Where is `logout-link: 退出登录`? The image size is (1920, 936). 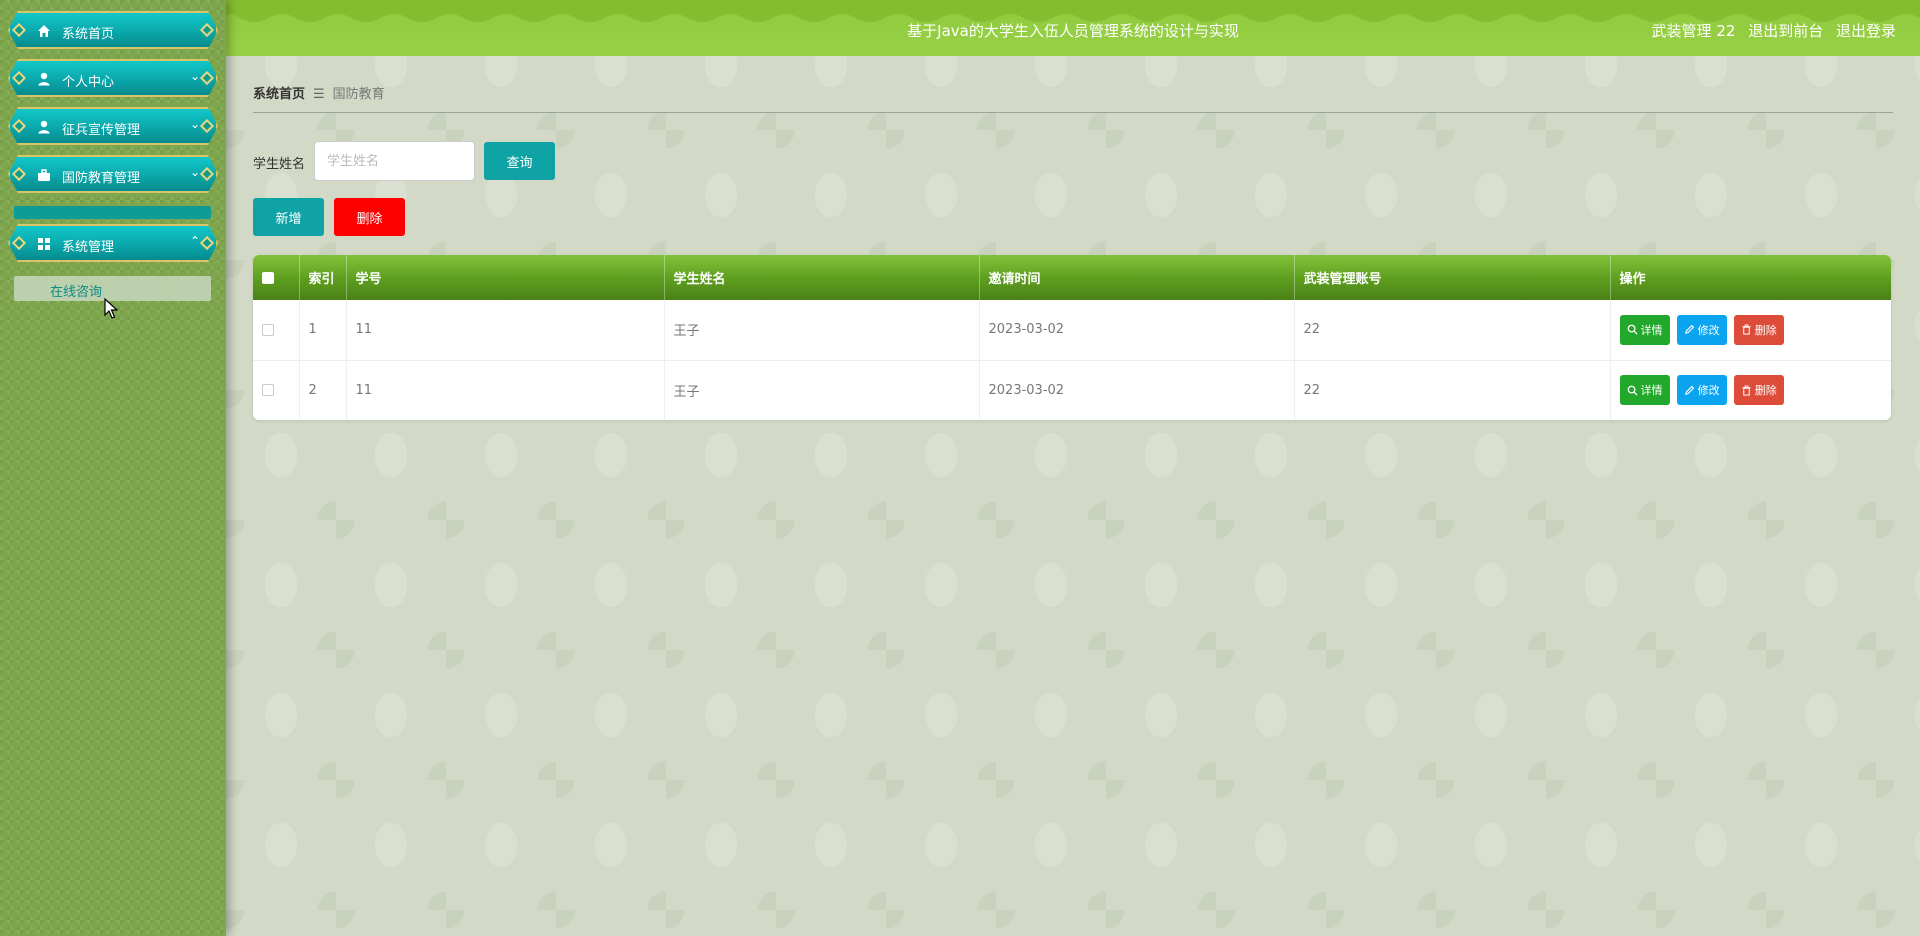 logout-link: 退出登录 is located at coordinates (1866, 31).